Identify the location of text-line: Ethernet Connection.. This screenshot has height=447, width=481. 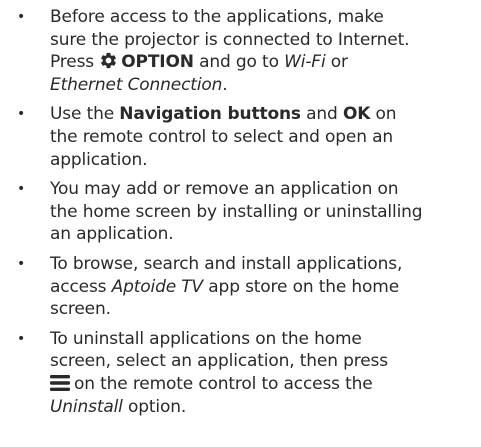
(139, 84).